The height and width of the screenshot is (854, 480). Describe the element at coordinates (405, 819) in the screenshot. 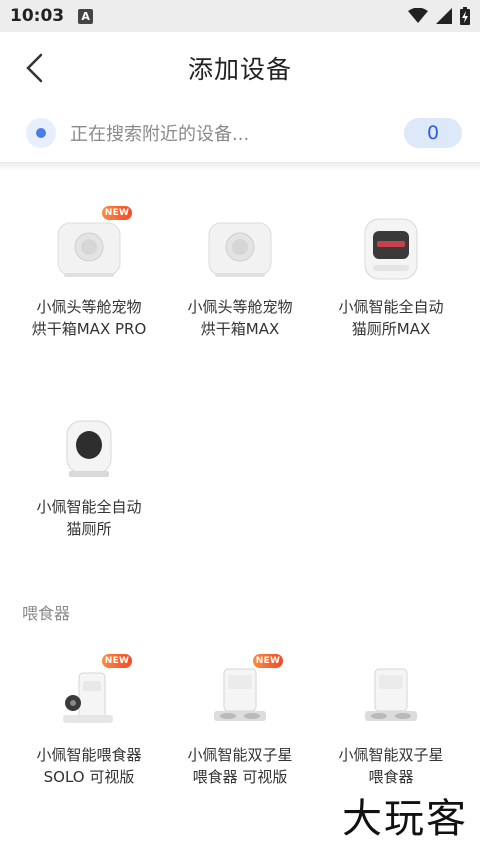

I see `watermark-logo: 大玩客` at that location.